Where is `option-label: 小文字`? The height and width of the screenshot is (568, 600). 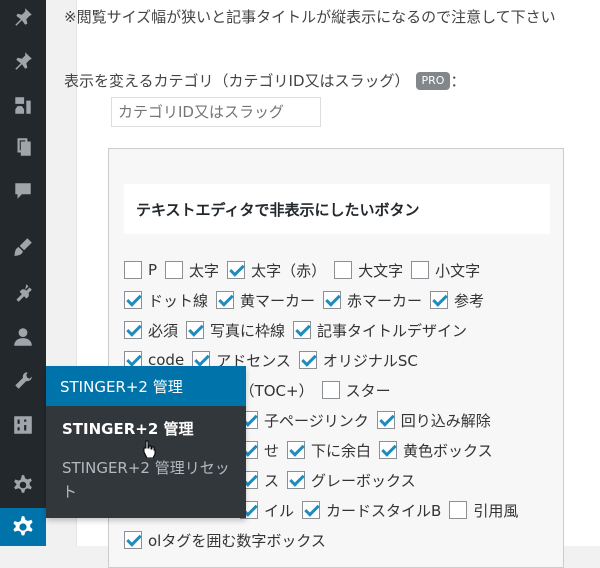
option-label: 小文字 is located at coordinates (458, 270).